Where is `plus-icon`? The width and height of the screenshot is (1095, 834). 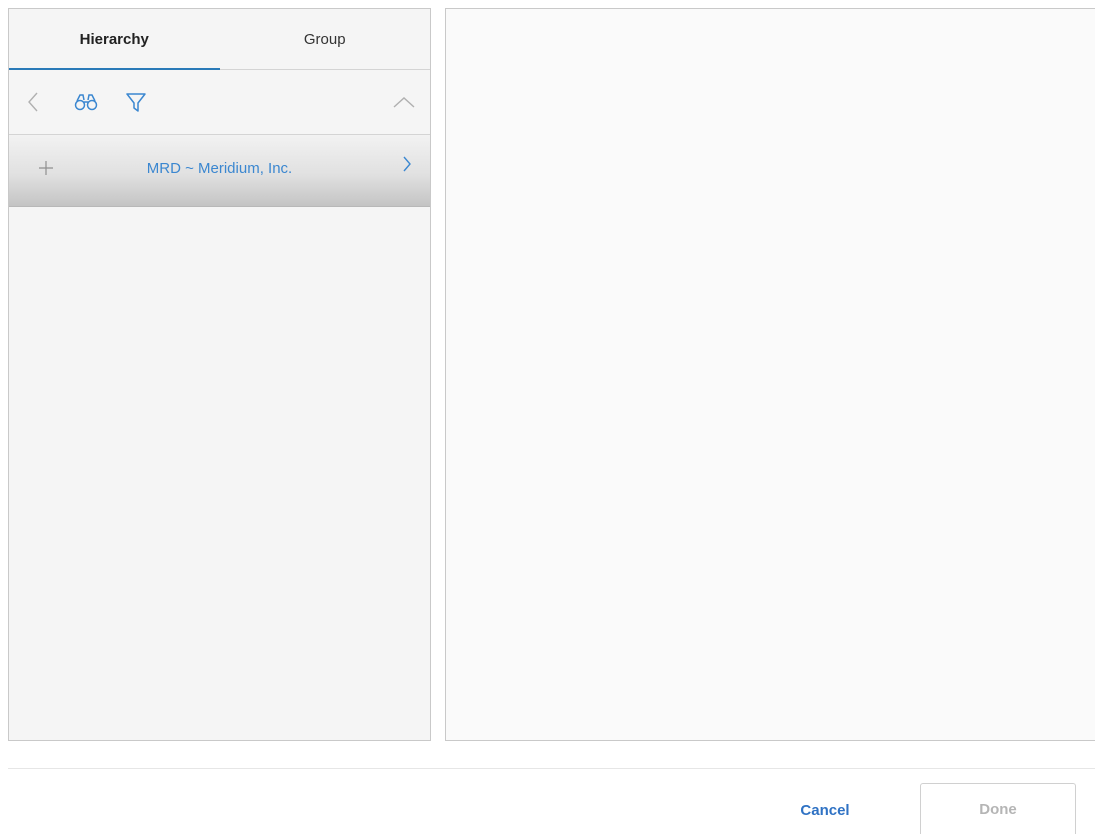 plus-icon is located at coordinates (46, 168).